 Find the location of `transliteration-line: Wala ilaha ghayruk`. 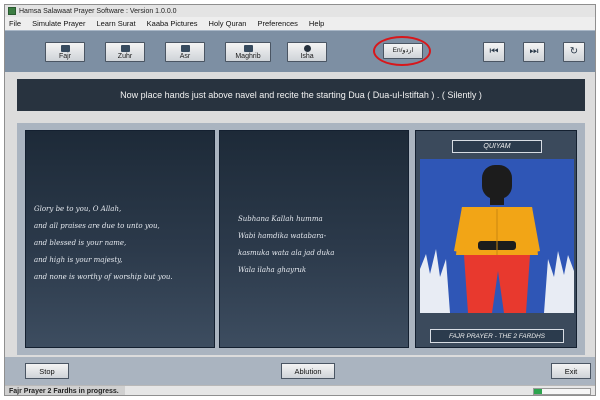

transliteration-line: Wala ilaha ghayruk is located at coordinates (272, 270).